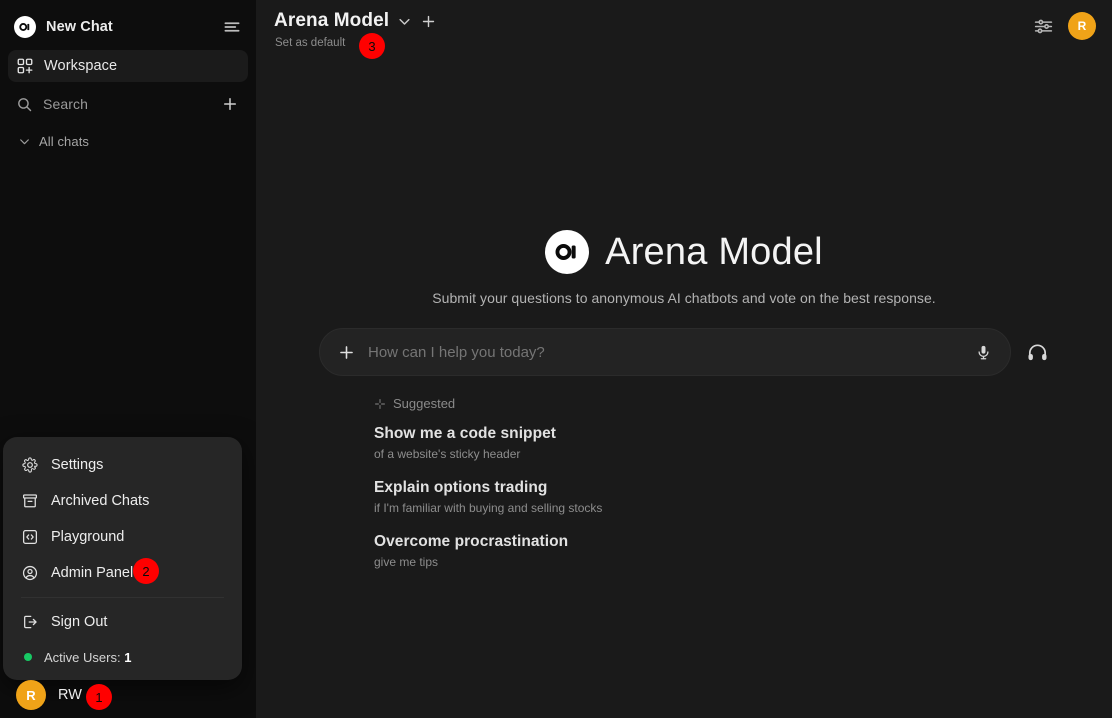  I want to click on composer, so click(684, 352).